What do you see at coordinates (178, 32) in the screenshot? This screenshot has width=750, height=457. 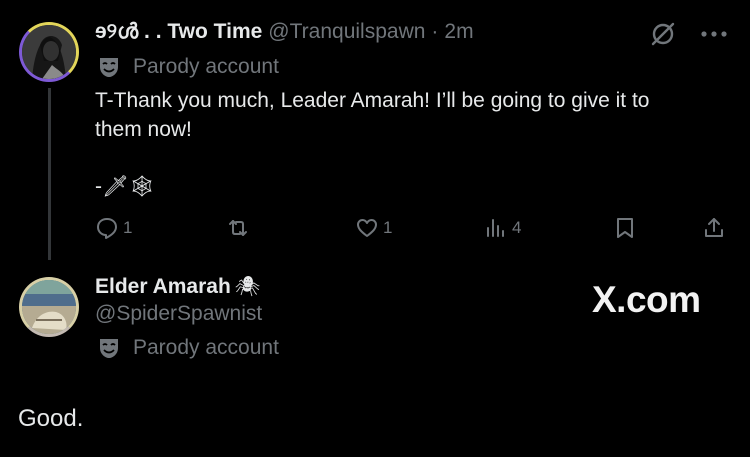 I see `display-name: ɘ୨ൾ . . Two Time` at bounding box center [178, 32].